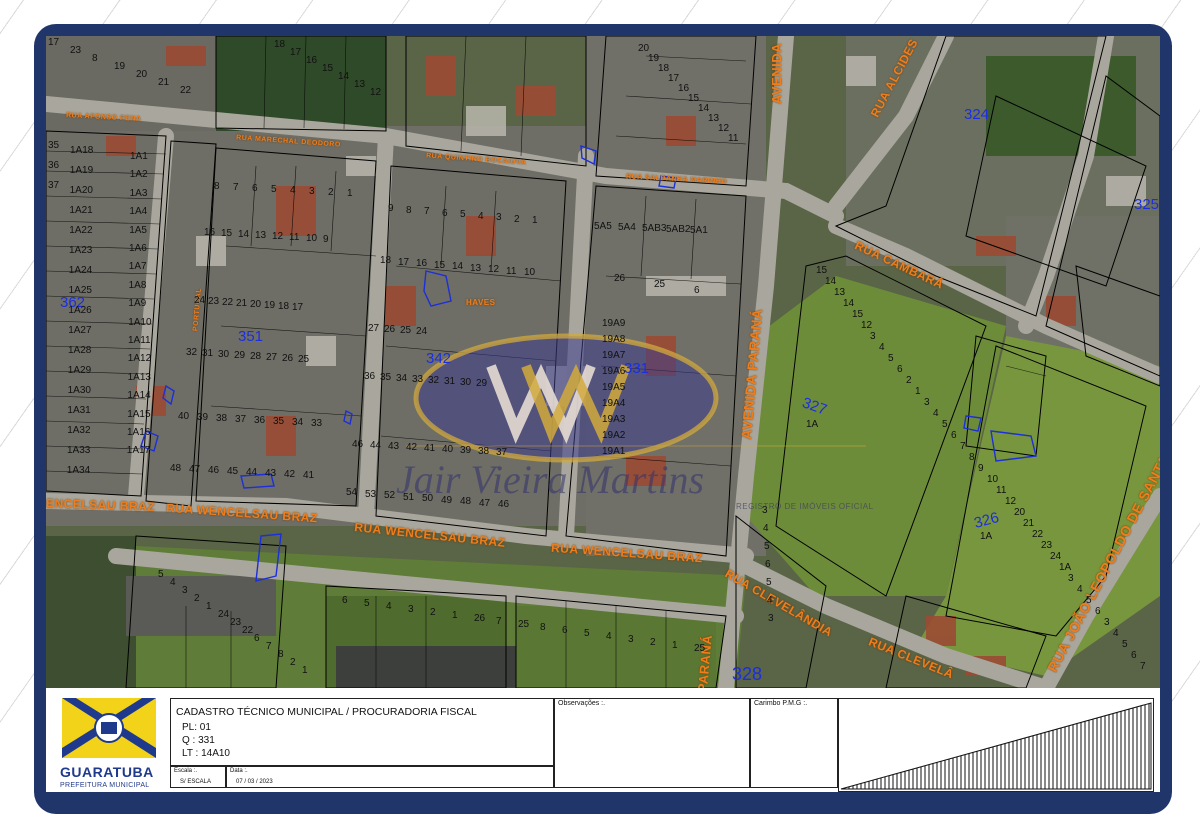 The height and width of the screenshot is (814, 1200). Describe the element at coordinates (105, 785) in the screenshot. I see `logo-subtitle: PREFEITURA MUNICIPAL` at that location.